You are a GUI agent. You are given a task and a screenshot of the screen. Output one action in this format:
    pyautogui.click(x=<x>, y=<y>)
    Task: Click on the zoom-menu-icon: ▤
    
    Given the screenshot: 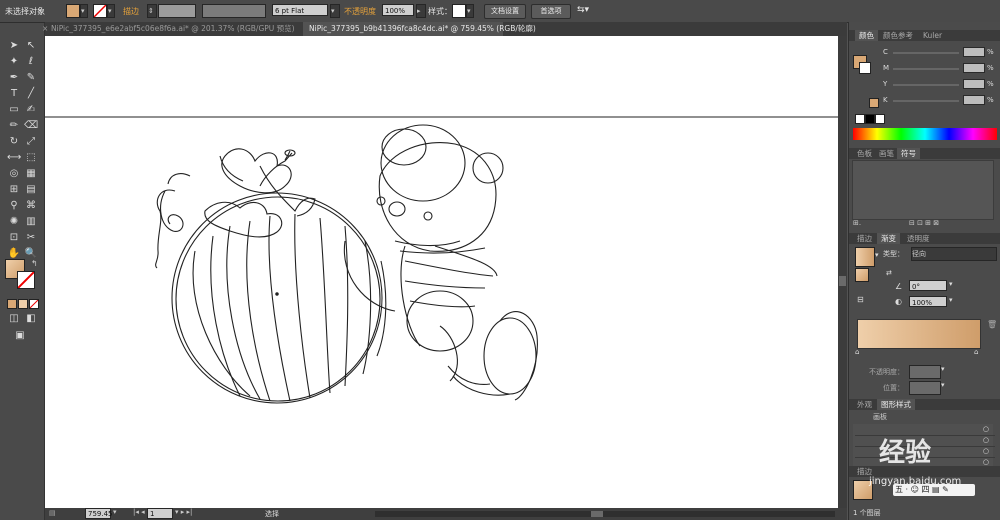 What is the action you would take?
    pyautogui.click(x=52, y=513)
    